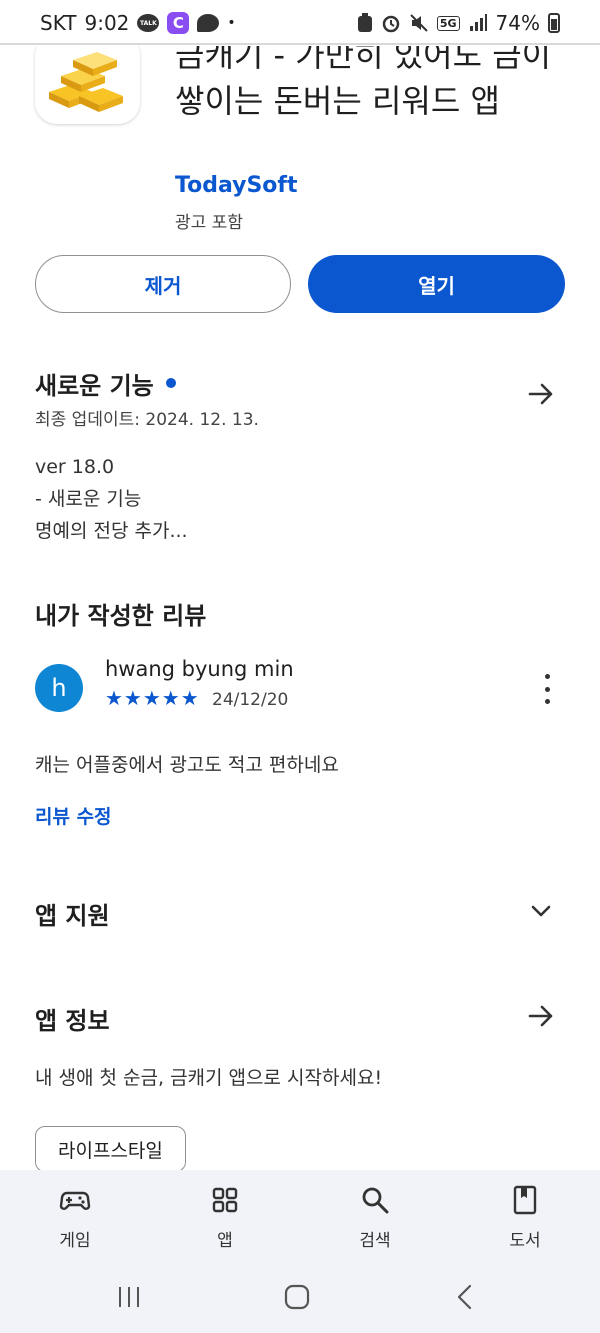 The image size is (600, 1333). Describe the element at coordinates (231, 23) in the screenshot. I see `more-notifications-icon: •` at that location.